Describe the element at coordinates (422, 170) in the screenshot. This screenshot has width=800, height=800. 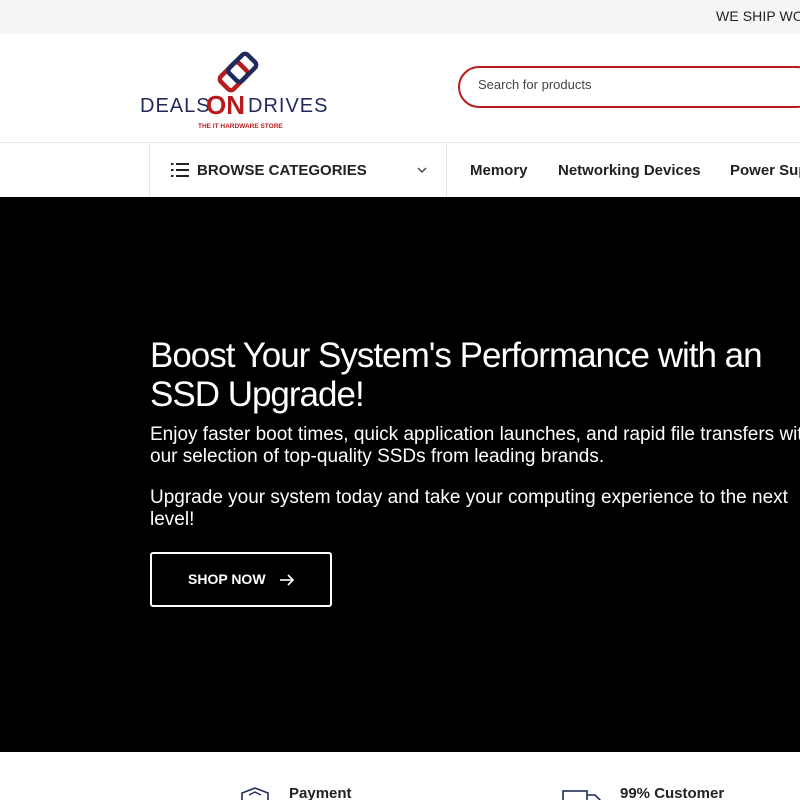
I see `chevron-down-icon` at that location.